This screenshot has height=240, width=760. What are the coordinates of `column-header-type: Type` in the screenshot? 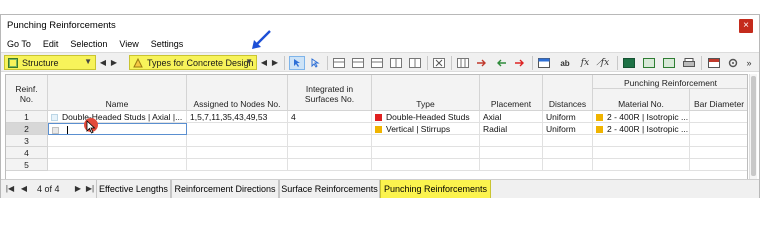 It's located at (426, 93).